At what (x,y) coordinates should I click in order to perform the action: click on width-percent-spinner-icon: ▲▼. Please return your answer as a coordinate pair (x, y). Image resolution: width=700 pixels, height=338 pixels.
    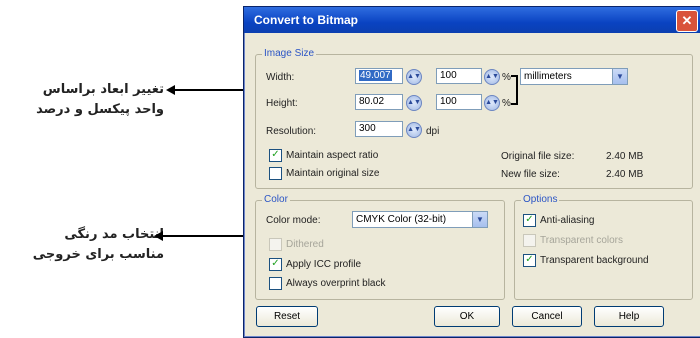
    Looking at the image, I should click on (492, 77).